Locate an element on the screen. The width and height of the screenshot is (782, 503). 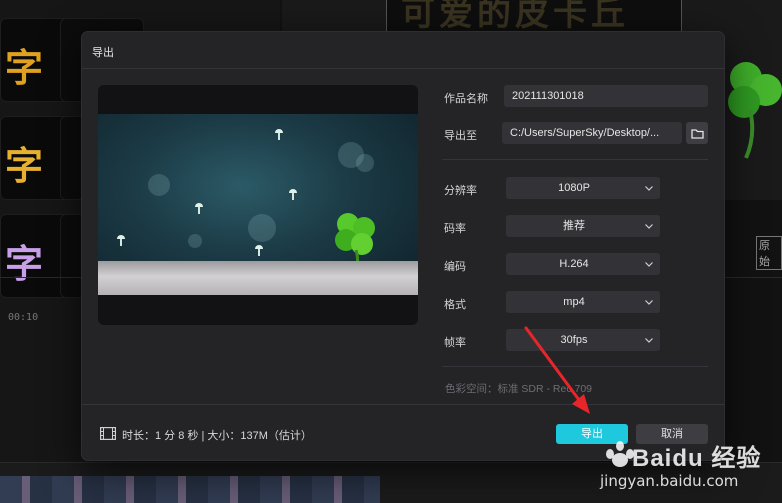
resolution-select: 1080P is located at coordinates (583, 188).